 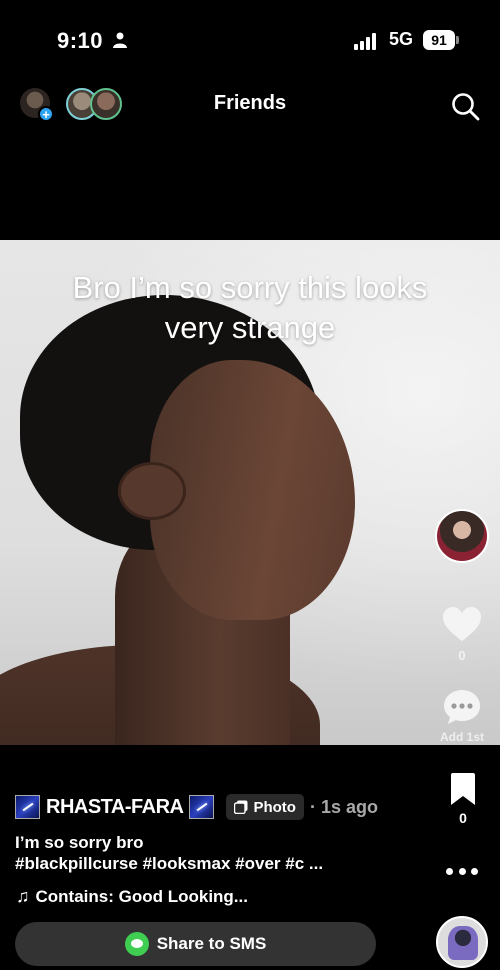 What do you see at coordinates (23, 896) in the screenshot?
I see `music-note-icon: ♫` at bounding box center [23, 896].